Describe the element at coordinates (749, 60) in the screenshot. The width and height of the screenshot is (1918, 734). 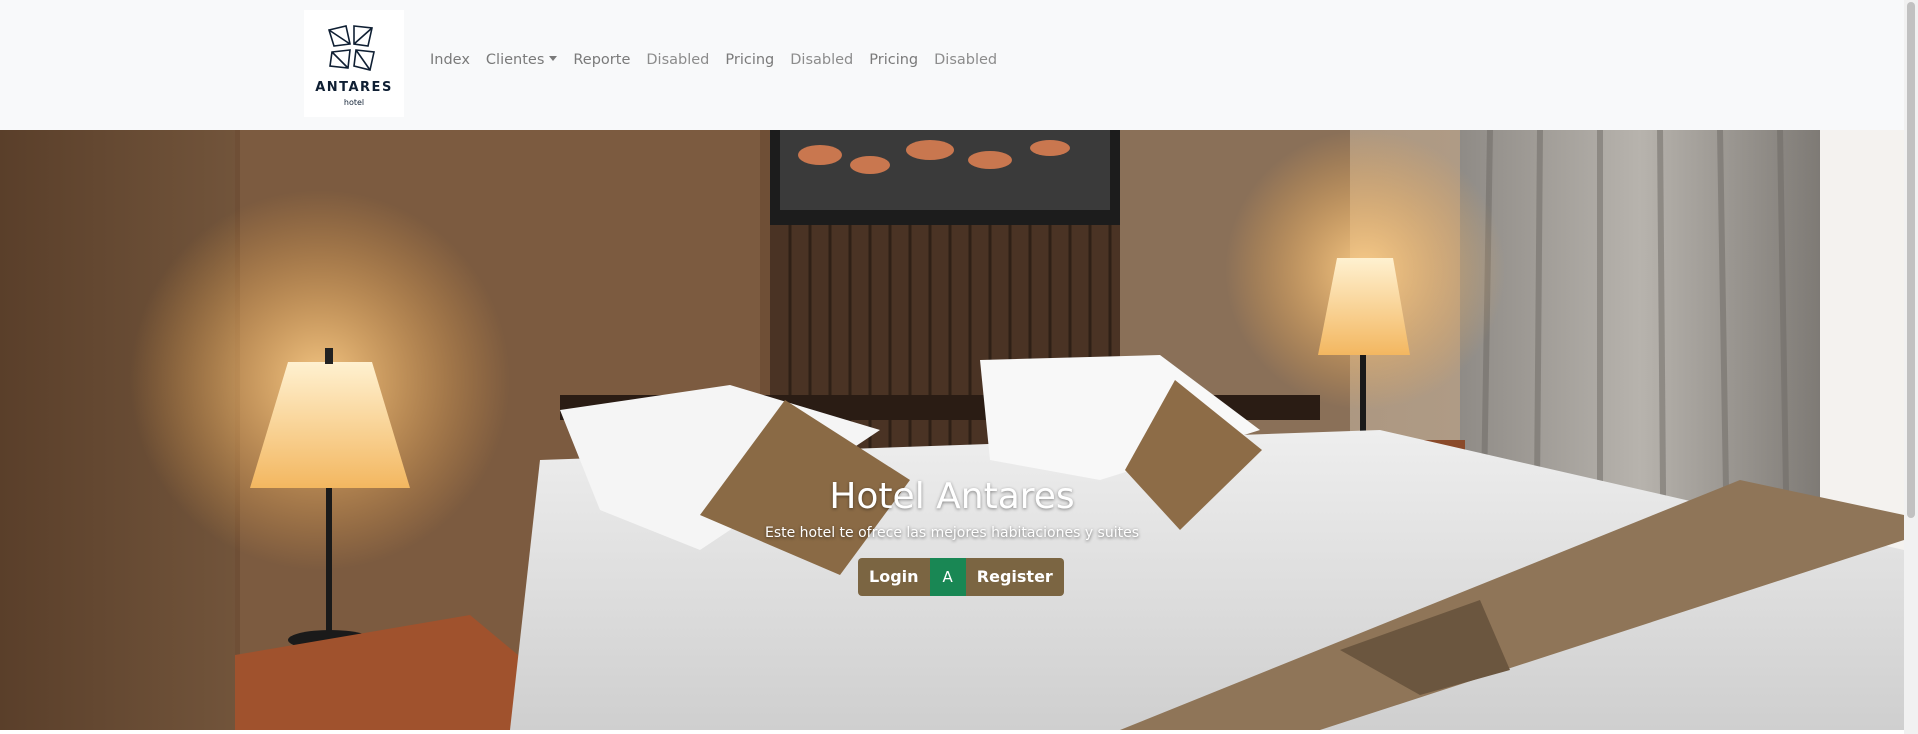
I see `nav-item-pricing-1: Pricing` at that location.